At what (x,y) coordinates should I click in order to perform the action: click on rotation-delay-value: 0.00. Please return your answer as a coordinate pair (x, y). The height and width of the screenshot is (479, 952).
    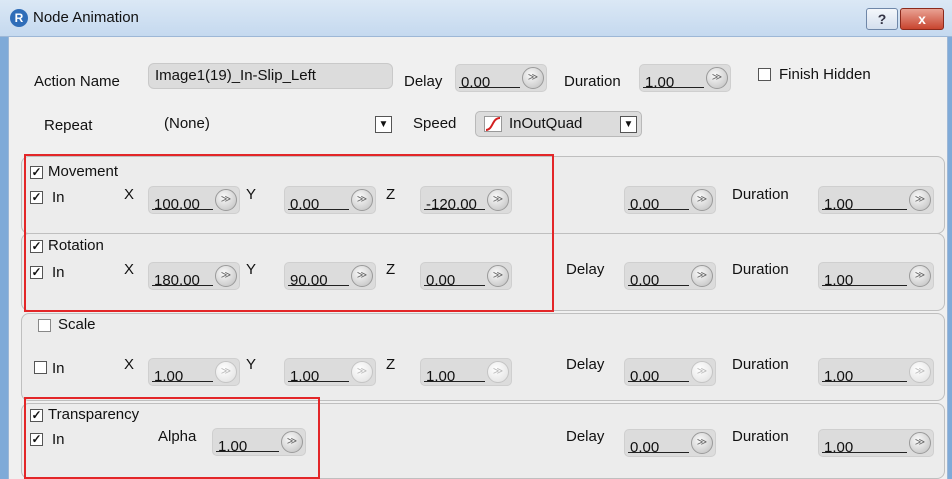
    Looking at the image, I should click on (645, 280).